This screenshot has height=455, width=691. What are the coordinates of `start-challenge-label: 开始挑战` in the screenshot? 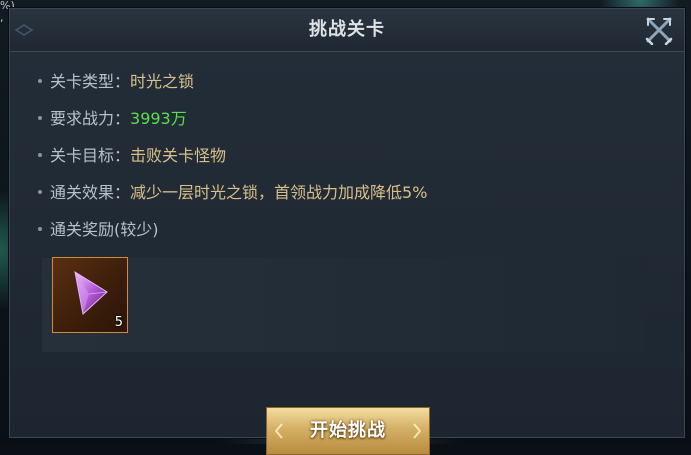 It's located at (348, 430).